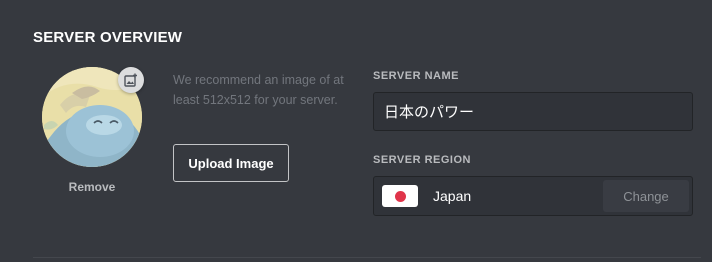  Describe the element at coordinates (92, 187) in the screenshot. I see `remove-icon-link: Remove` at that location.